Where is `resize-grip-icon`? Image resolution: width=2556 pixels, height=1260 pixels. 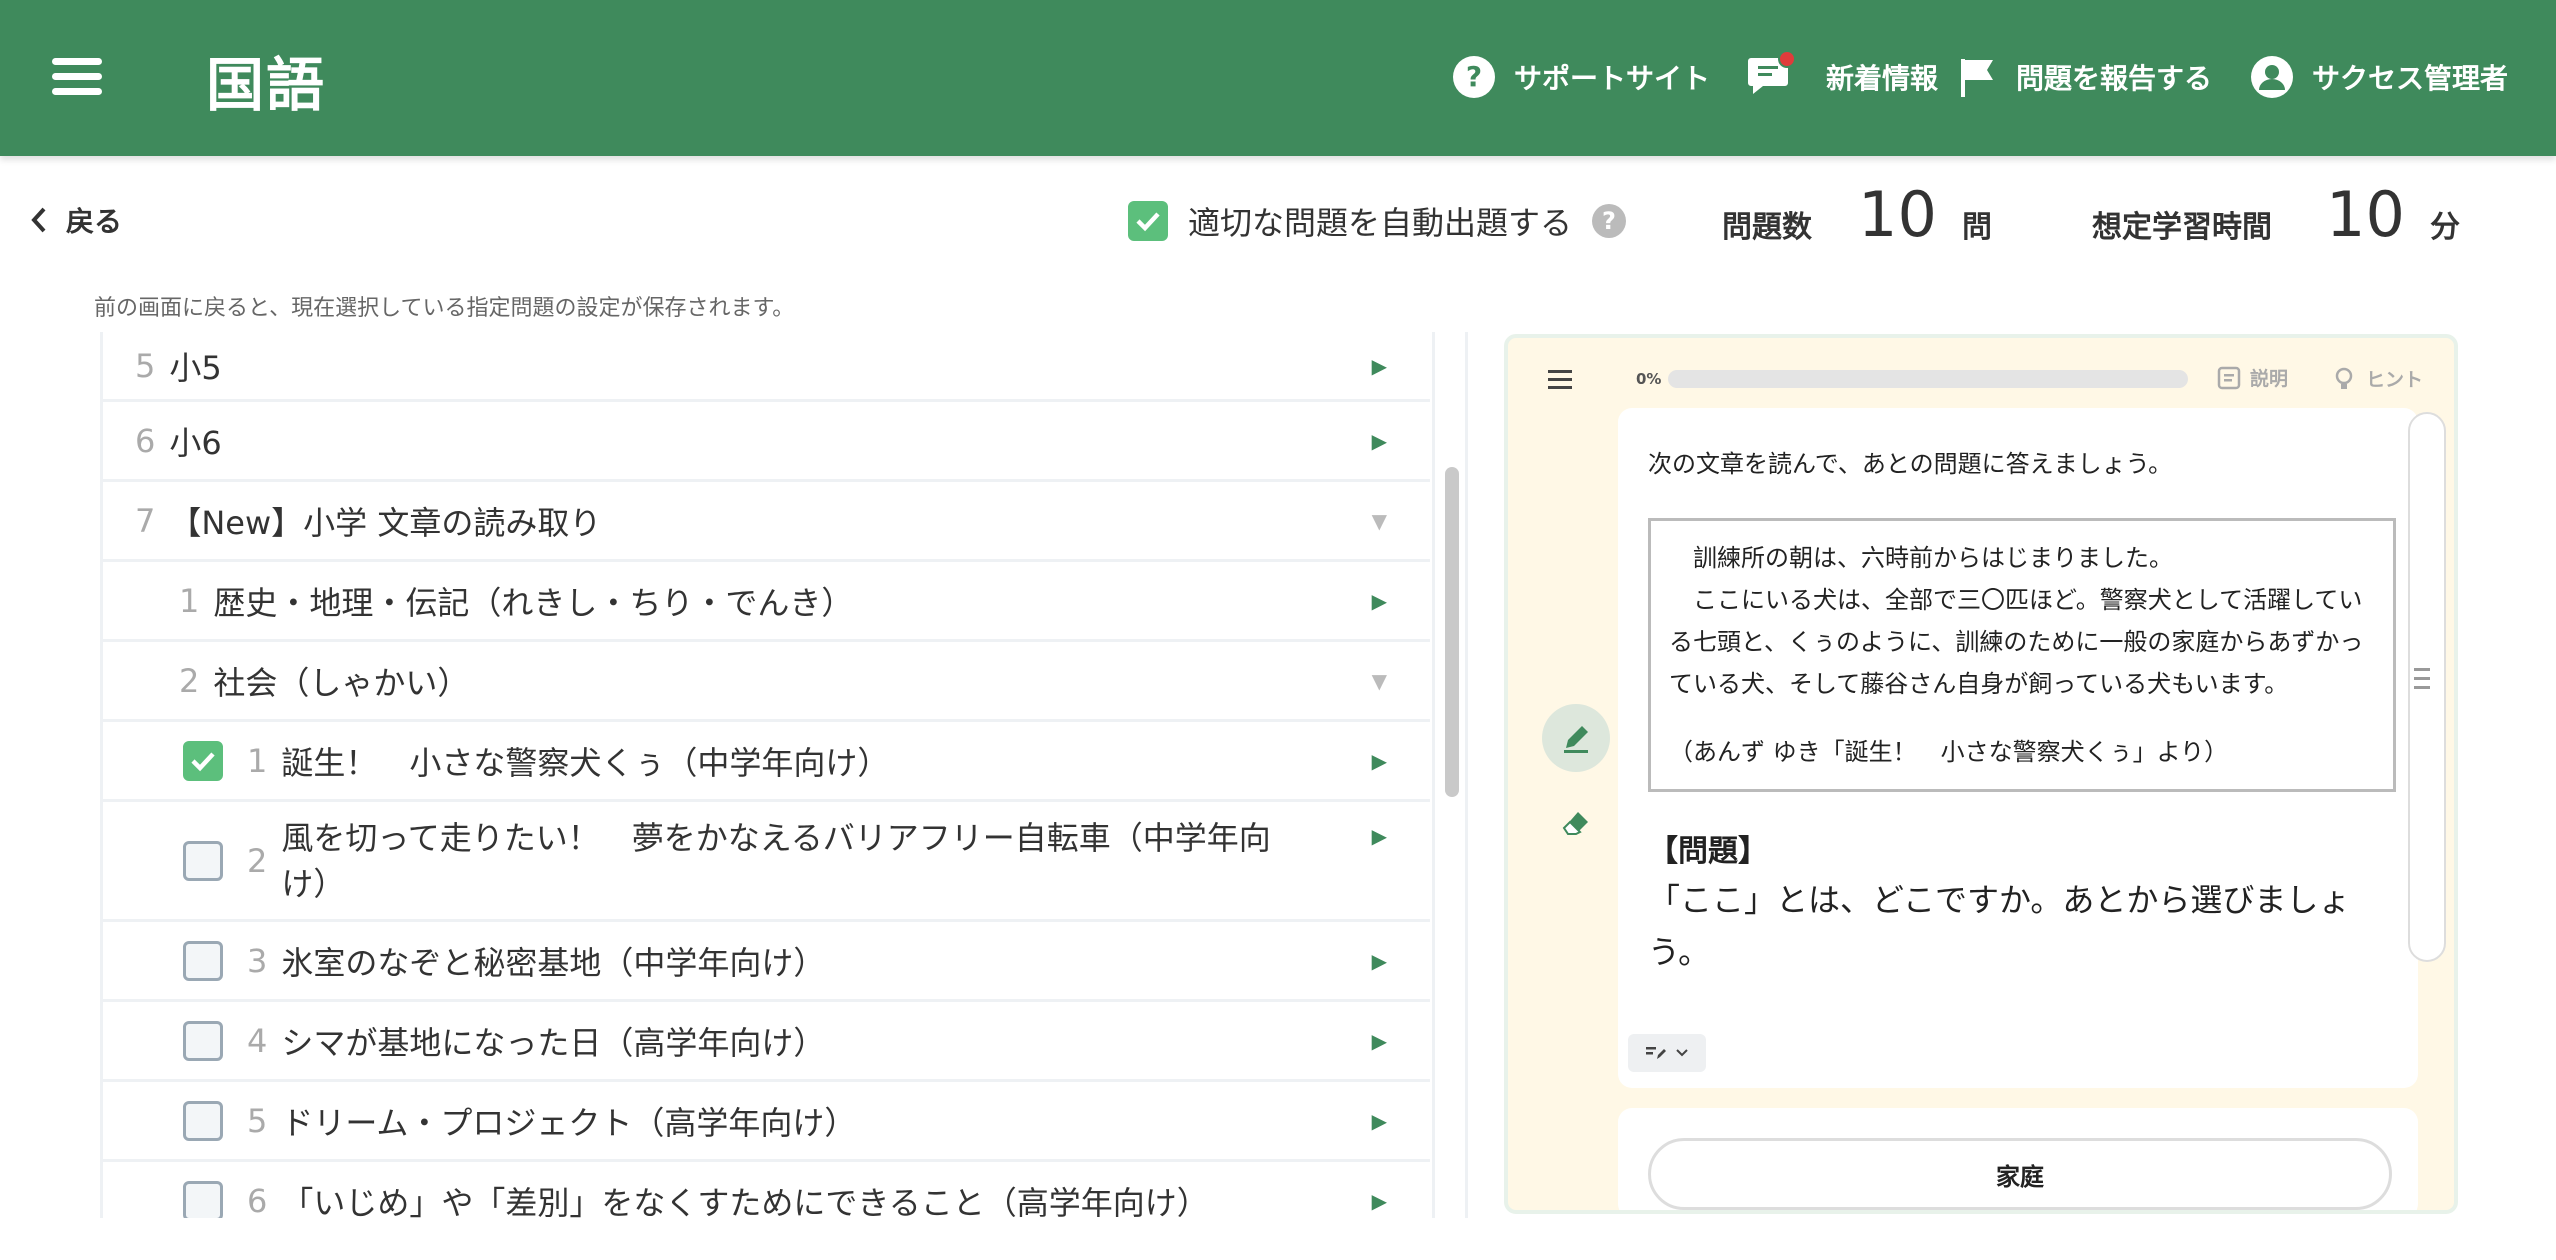 resize-grip-icon is located at coordinates (2422, 681).